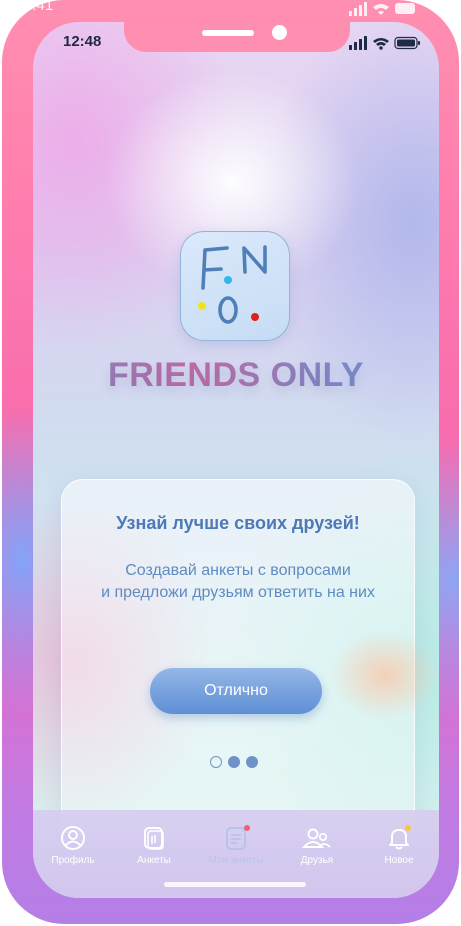  Describe the element at coordinates (316, 838) in the screenshot. I see `friends-icon` at that location.